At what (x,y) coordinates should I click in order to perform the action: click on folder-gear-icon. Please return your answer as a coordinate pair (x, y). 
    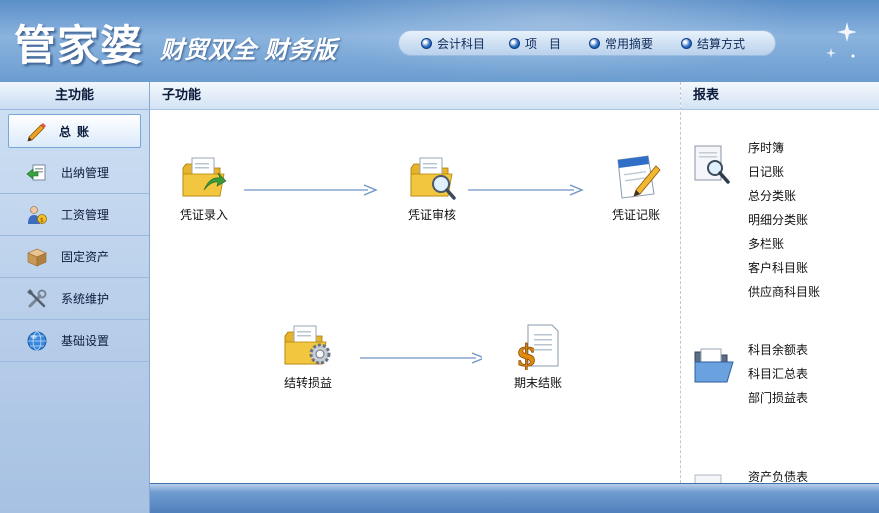
    Looking at the image, I should click on (307, 345).